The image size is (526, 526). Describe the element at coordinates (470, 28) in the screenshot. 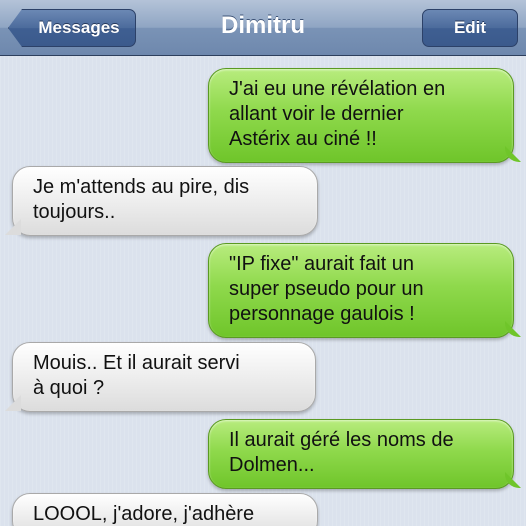

I see `edit-button: Edit` at that location.